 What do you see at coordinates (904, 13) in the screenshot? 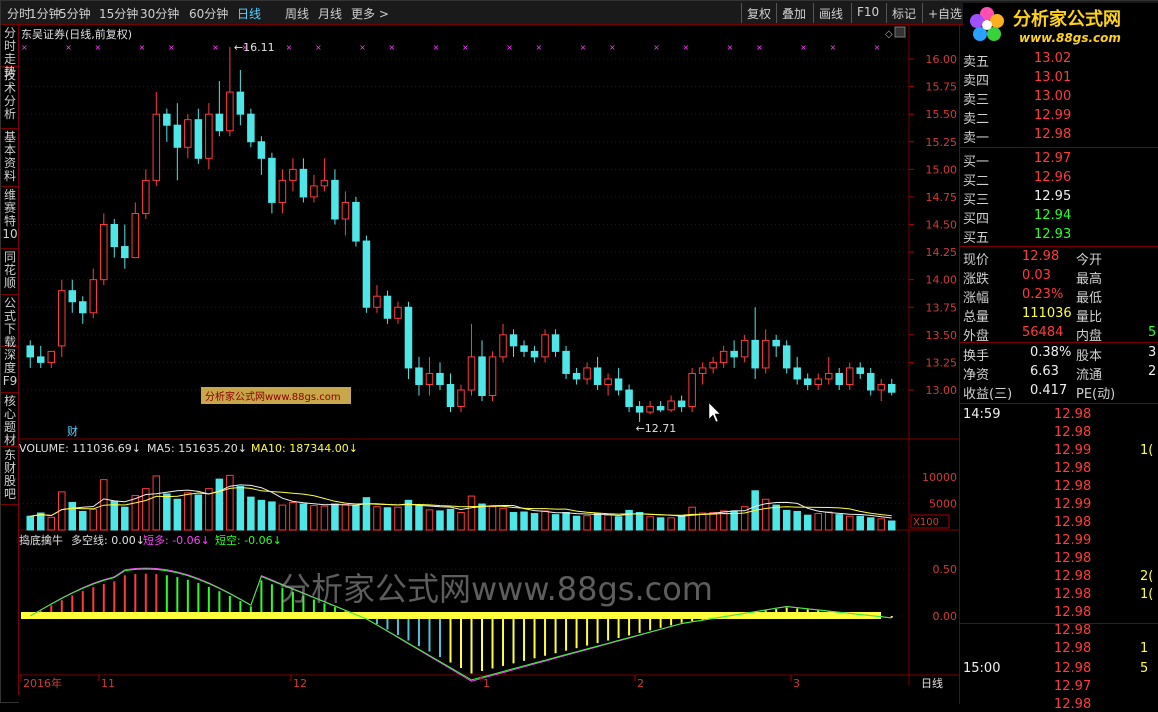
I see `toolbar-button-4: 标记` at bounding box center [904, 13].